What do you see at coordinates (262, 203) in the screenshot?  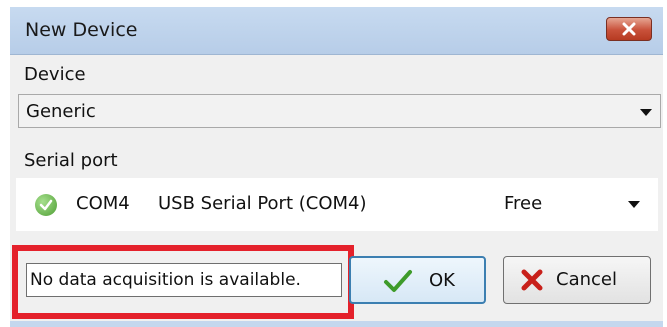 I see `port-description: USB Serial Port (COM4)` at bounding box center [262, 203].